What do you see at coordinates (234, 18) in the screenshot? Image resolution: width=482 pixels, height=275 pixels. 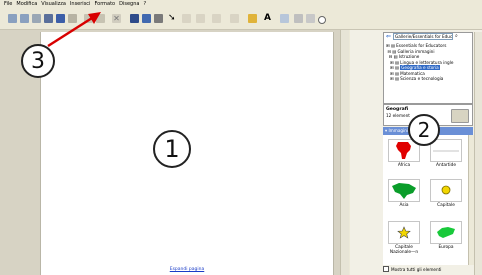 I see `line-icon` at bounding box center [234, 18].